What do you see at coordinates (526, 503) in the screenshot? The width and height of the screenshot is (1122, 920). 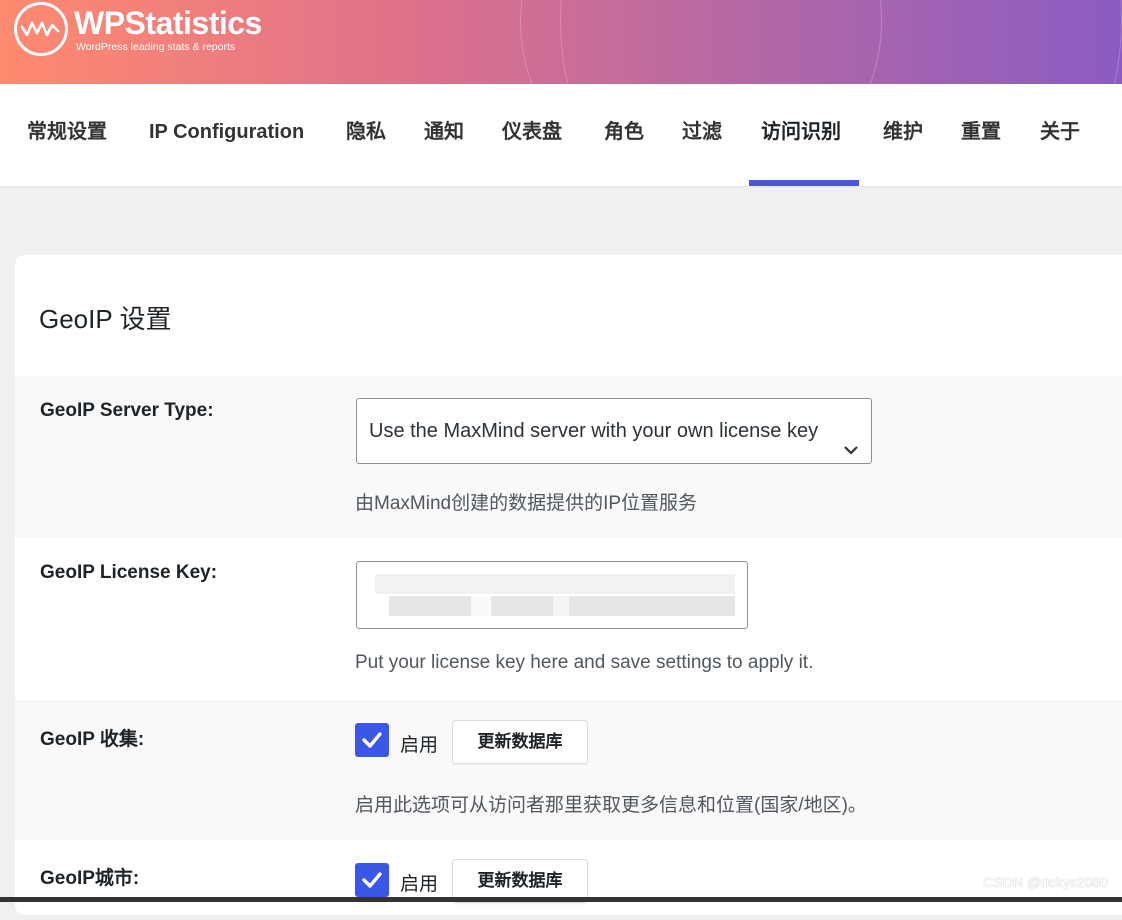 I see `server-type-description: 由MaxMind创建的数据提供的IP位置服务` at bounding box center [526, 503].